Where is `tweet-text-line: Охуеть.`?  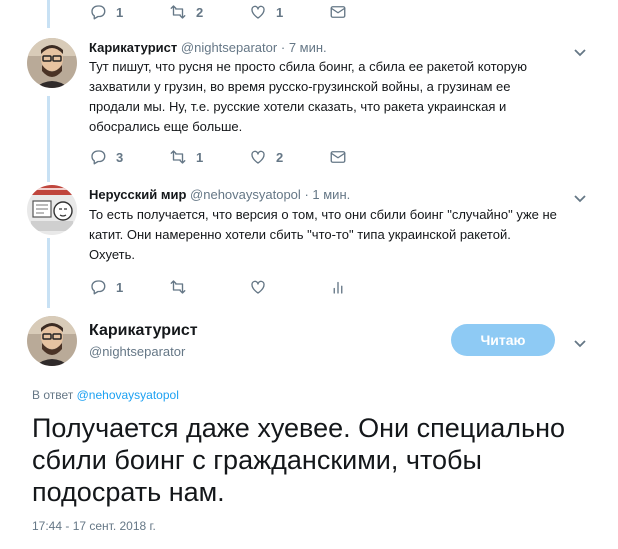 tweet-text-line: Охуеть. is located at coordinates (112, 254).